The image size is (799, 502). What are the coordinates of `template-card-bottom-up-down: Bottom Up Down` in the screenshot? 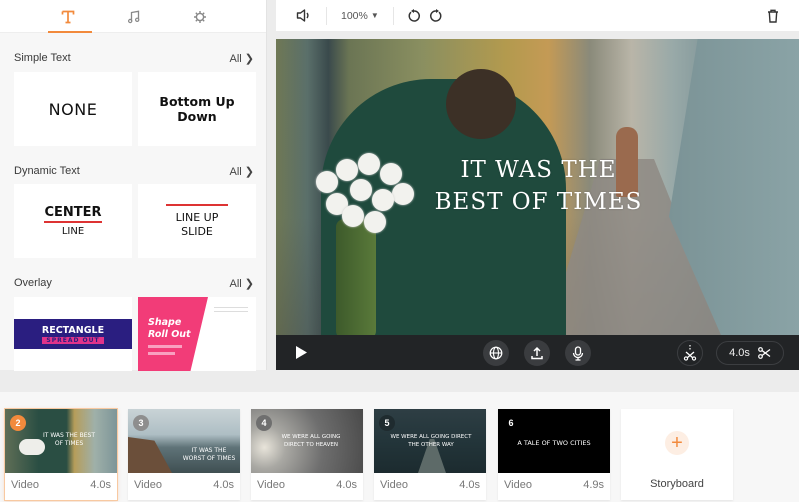 It's located at (197, 109).